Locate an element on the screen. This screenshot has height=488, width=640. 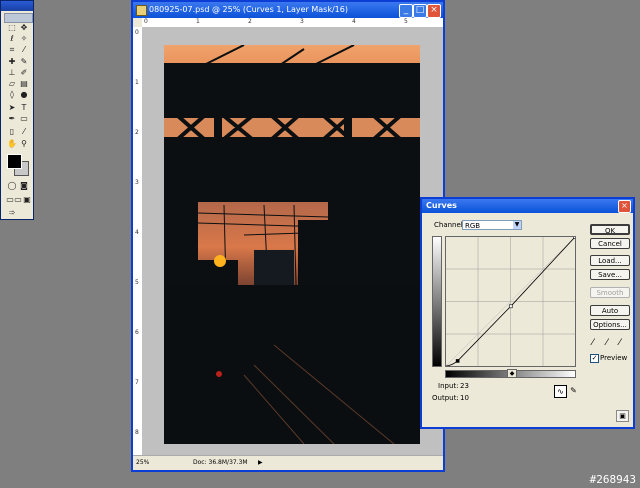
move-tool-icon: ✥ is located at coordinates (24, 28).